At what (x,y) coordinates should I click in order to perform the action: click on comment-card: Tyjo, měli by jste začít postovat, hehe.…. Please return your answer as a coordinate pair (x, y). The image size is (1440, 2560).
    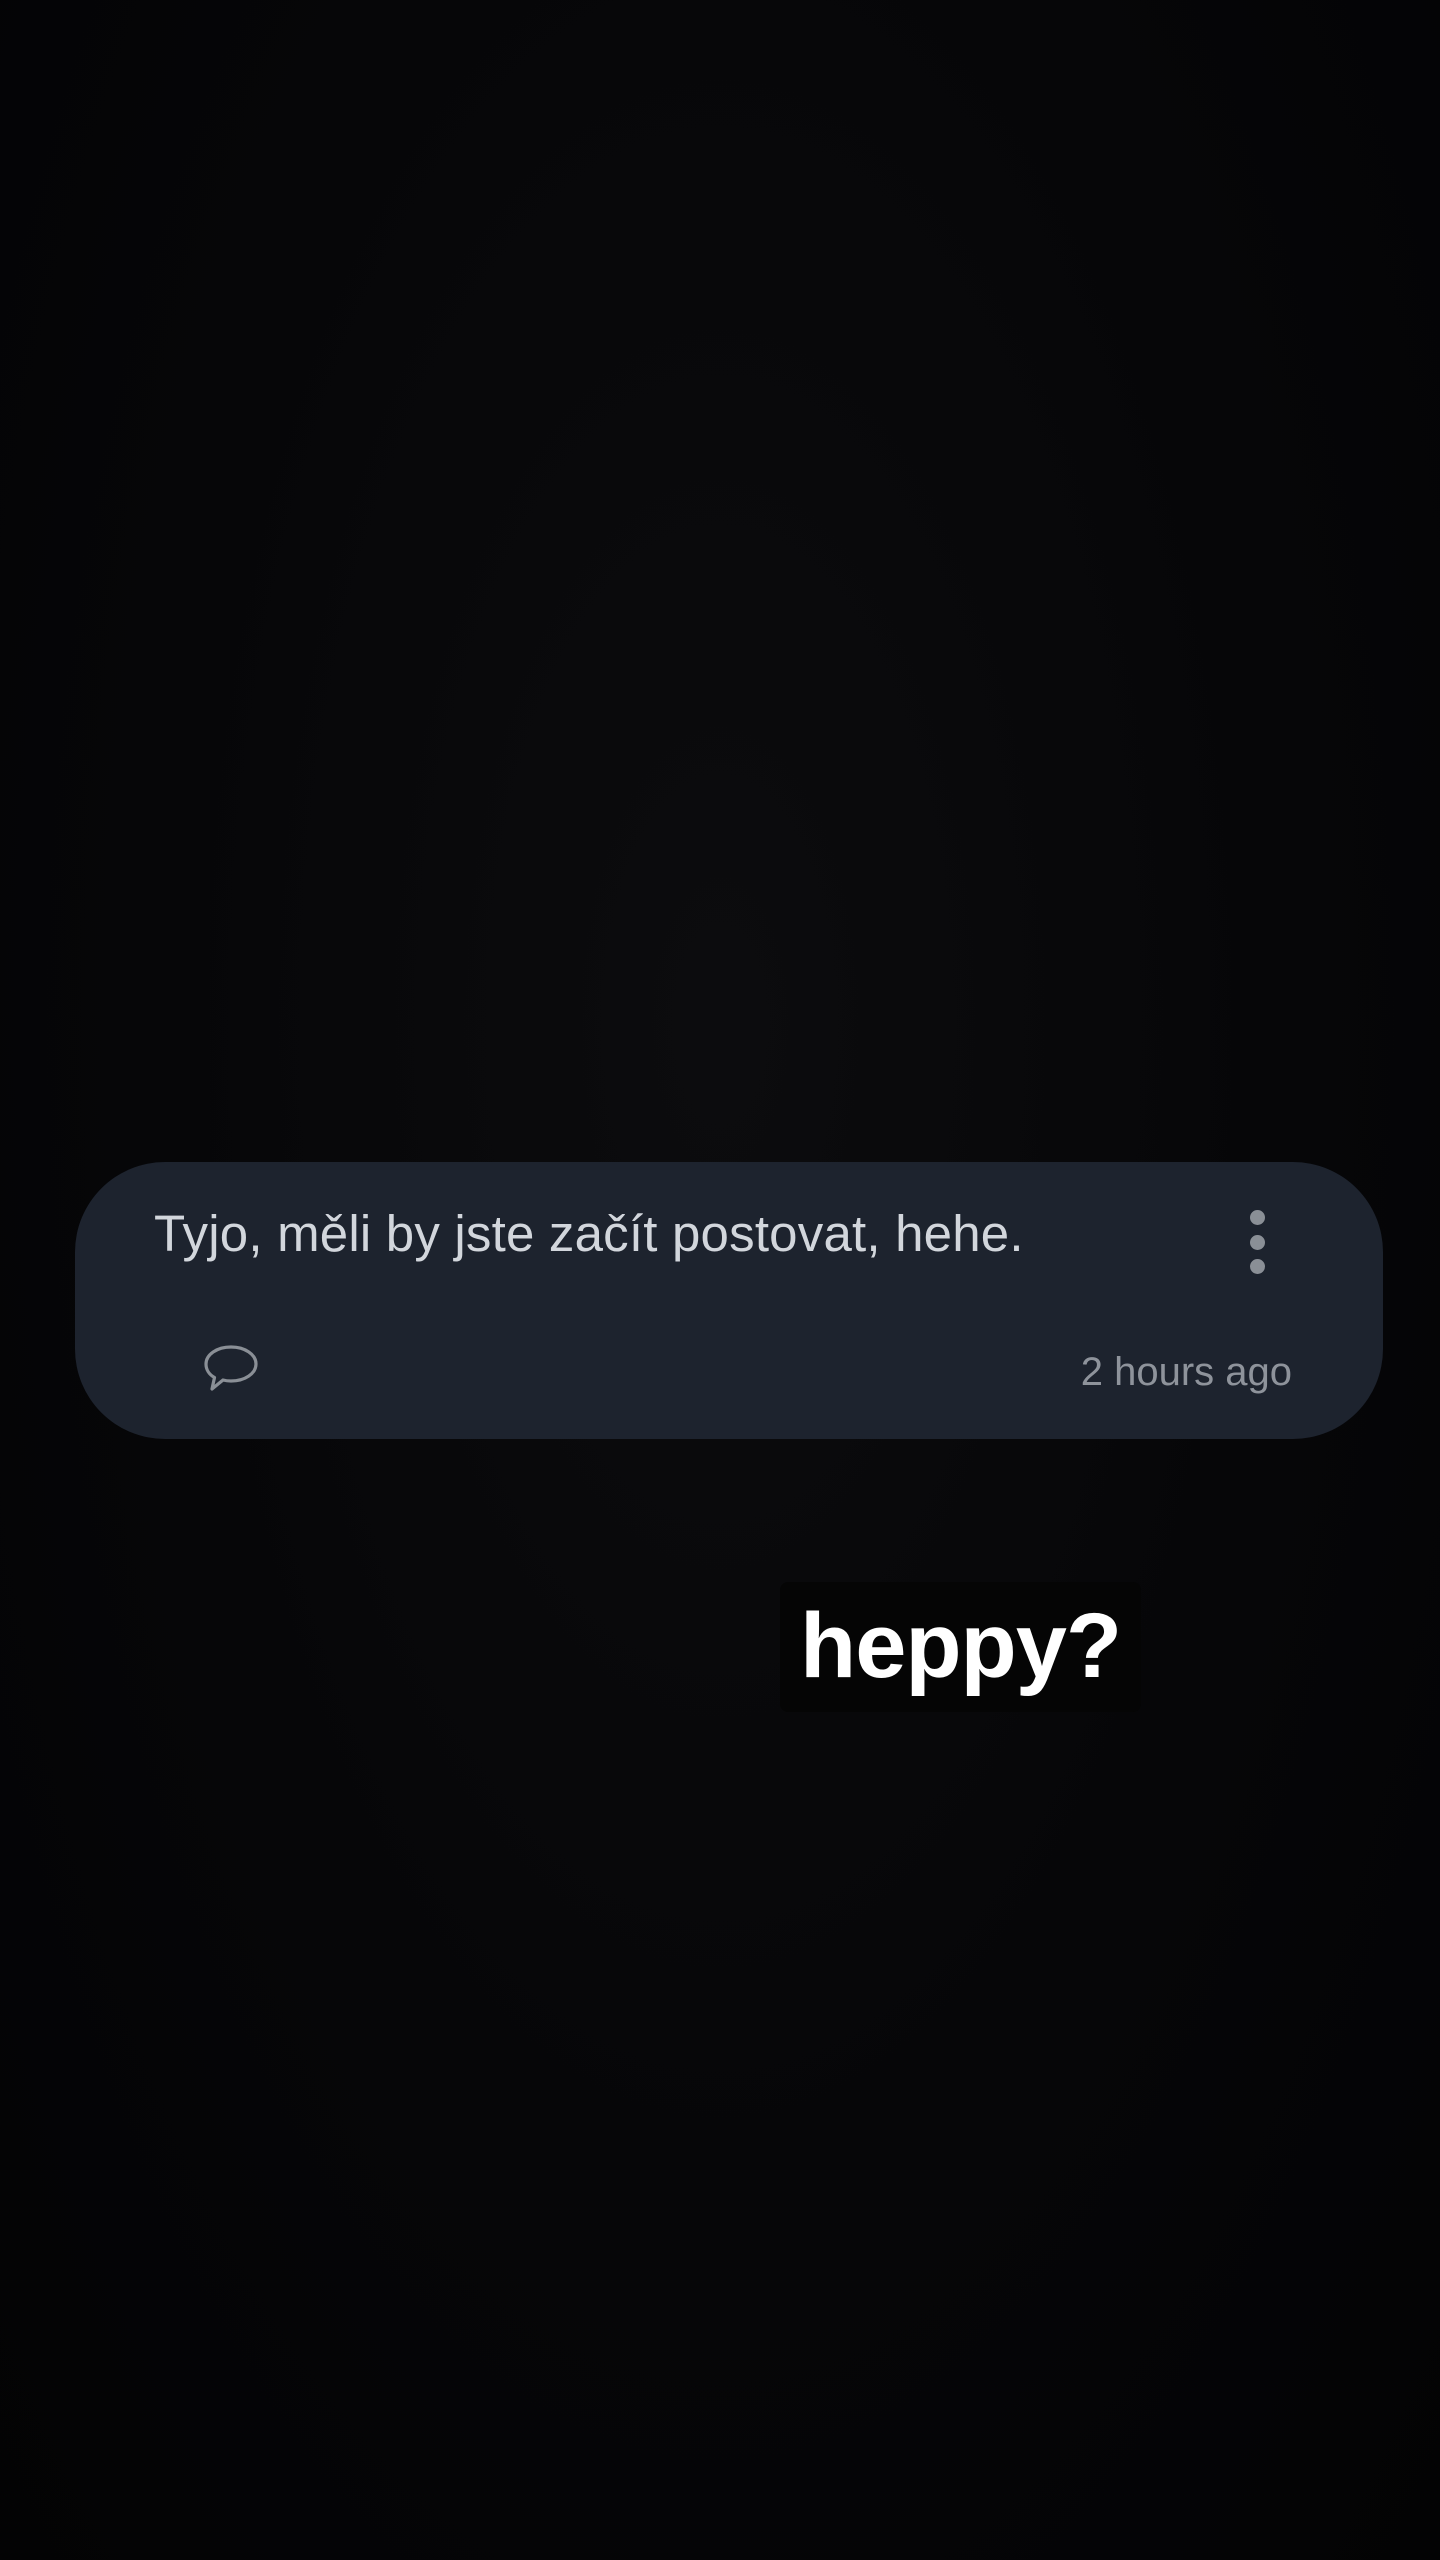
    Looking at the image, I should click on (729, 1300).